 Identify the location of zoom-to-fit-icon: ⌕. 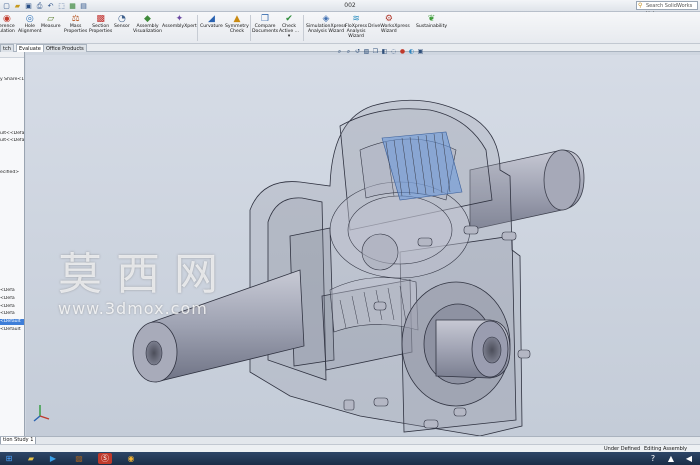
(339, 51).